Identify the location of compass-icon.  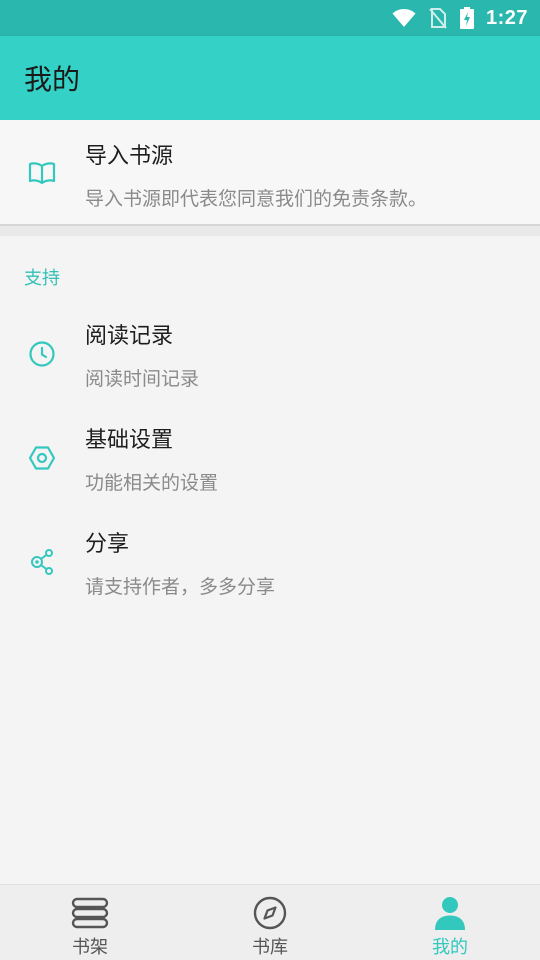
(270, 913).